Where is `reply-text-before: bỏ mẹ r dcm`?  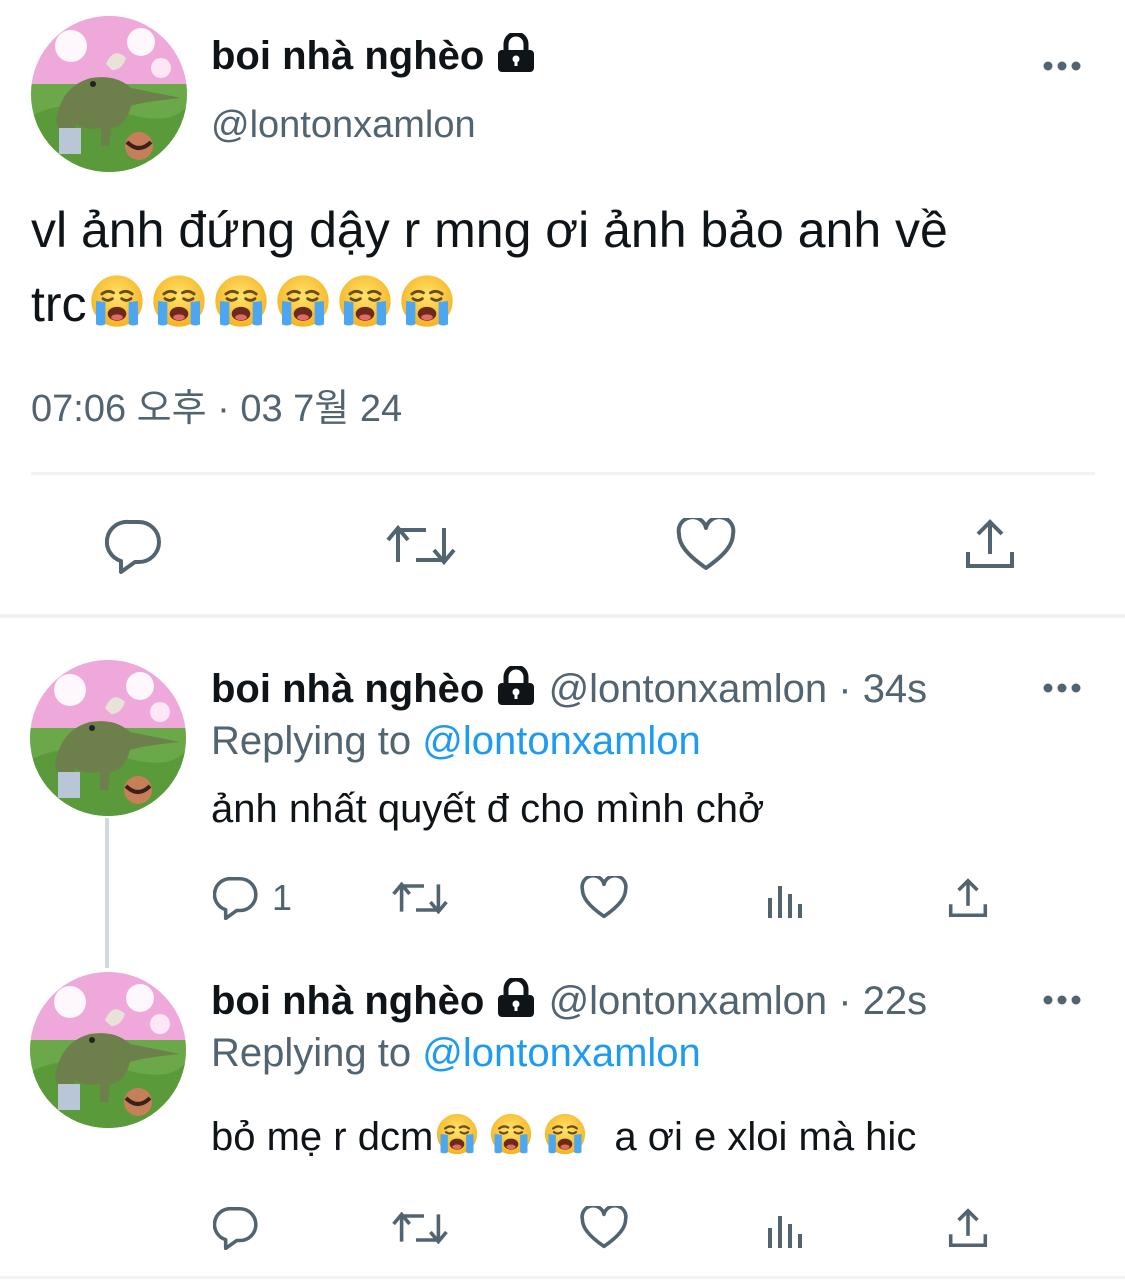 reply-text-before: bỏ mẹ r dcm is located at coordinates (322, 1137).